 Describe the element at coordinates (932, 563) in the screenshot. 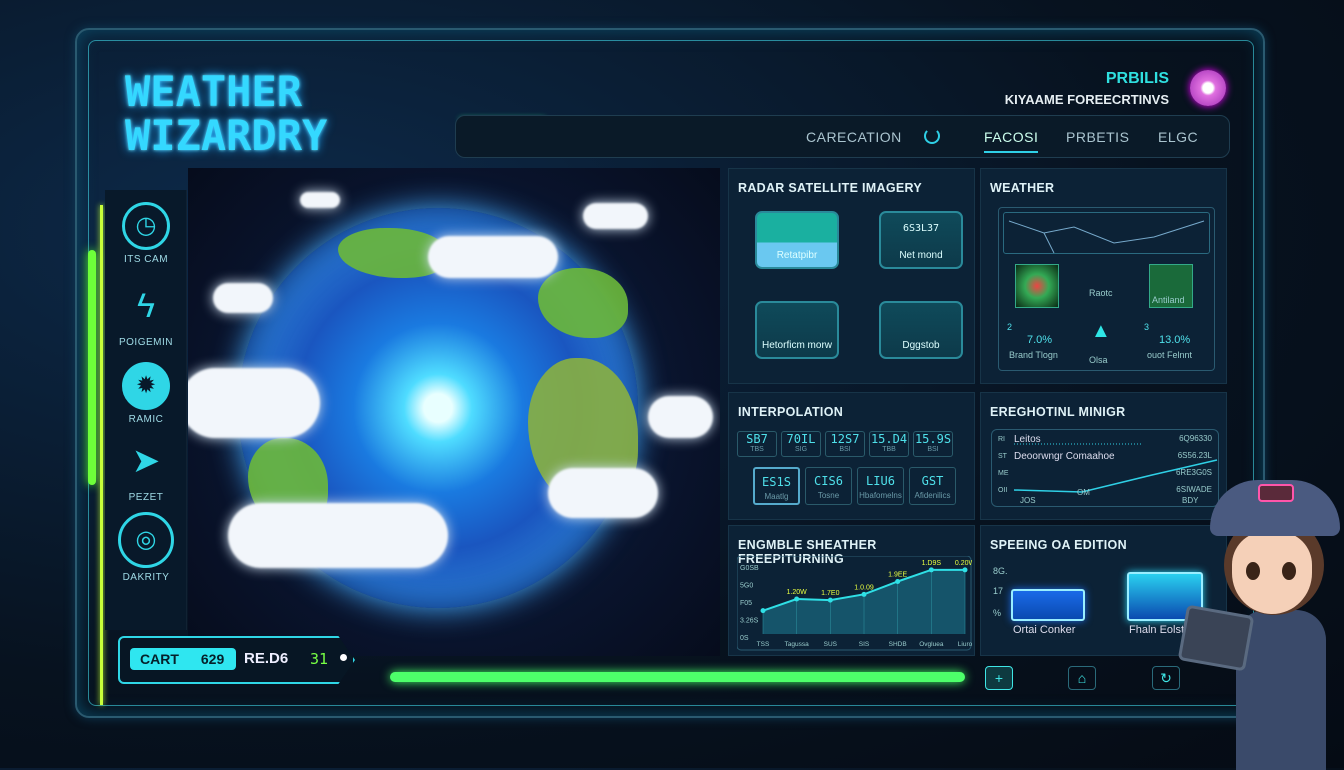

I see `point-label: 1.D9S` at that location.